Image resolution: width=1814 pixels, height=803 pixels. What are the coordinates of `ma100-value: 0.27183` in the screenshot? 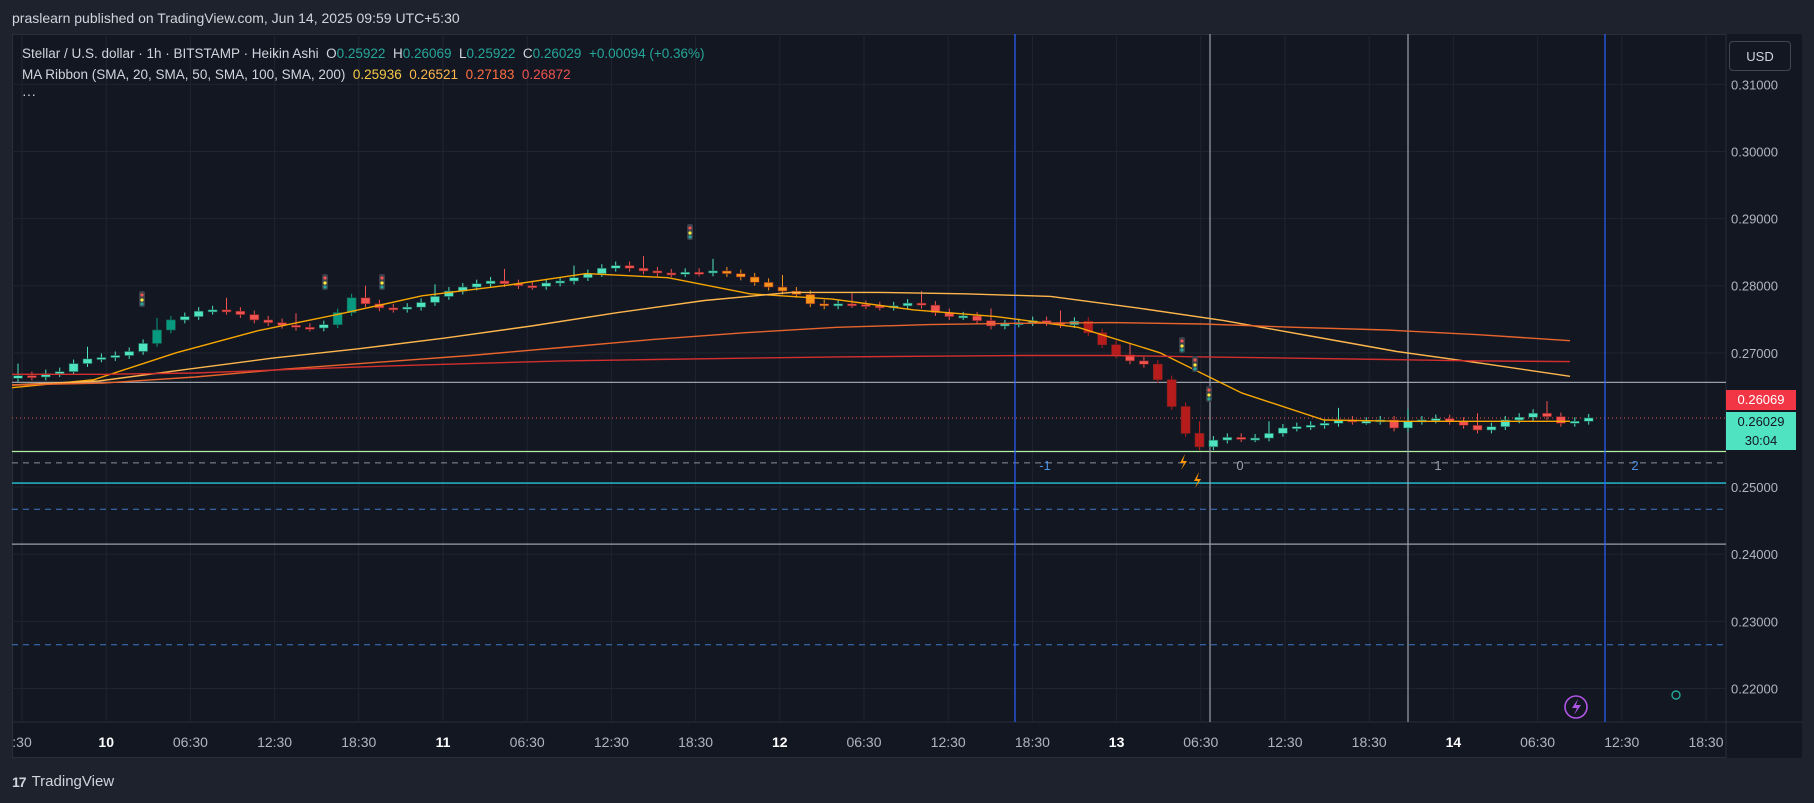 It's located at (490, 74).